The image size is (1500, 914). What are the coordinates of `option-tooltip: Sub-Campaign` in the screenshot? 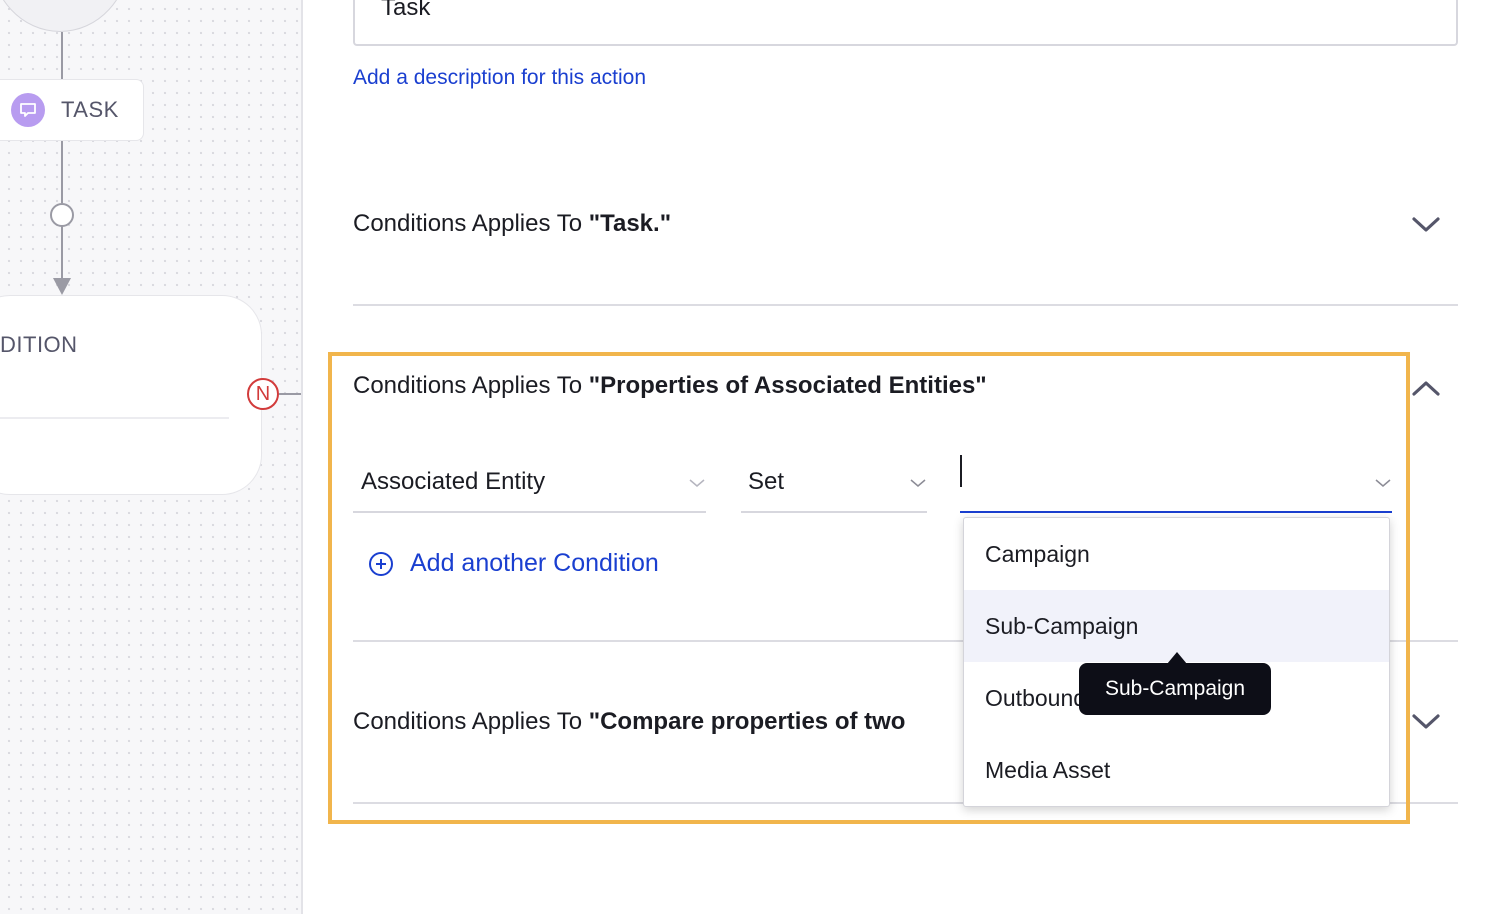 It's located at (1175, 683).